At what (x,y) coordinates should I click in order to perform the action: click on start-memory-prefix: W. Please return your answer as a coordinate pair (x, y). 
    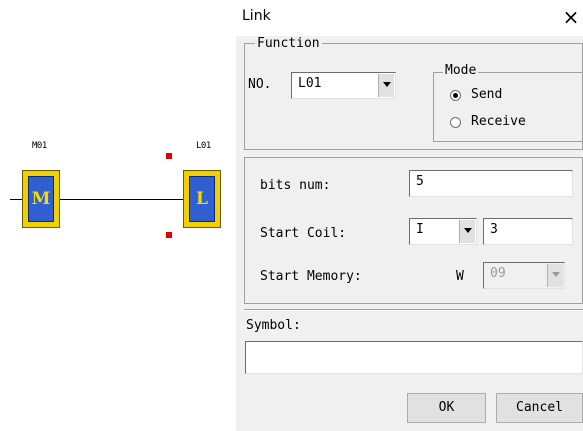
    Looking at the image, I should click on (460, 276).